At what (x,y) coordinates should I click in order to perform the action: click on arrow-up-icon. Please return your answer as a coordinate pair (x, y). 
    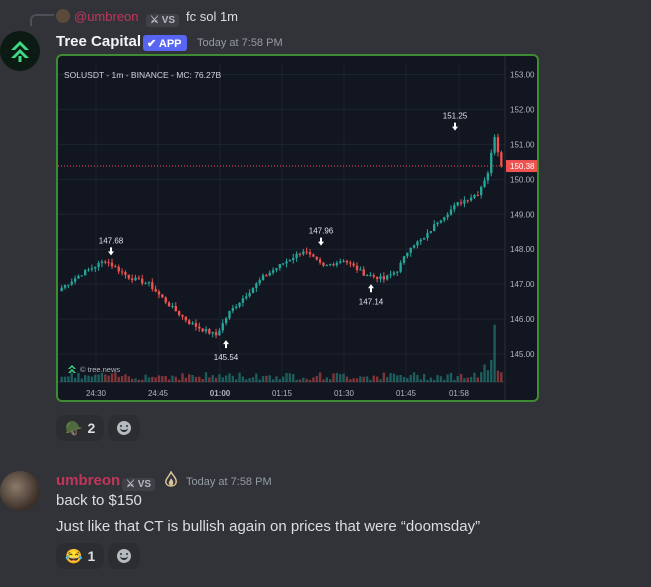
    Looking at the image, I should click on (371, 288).